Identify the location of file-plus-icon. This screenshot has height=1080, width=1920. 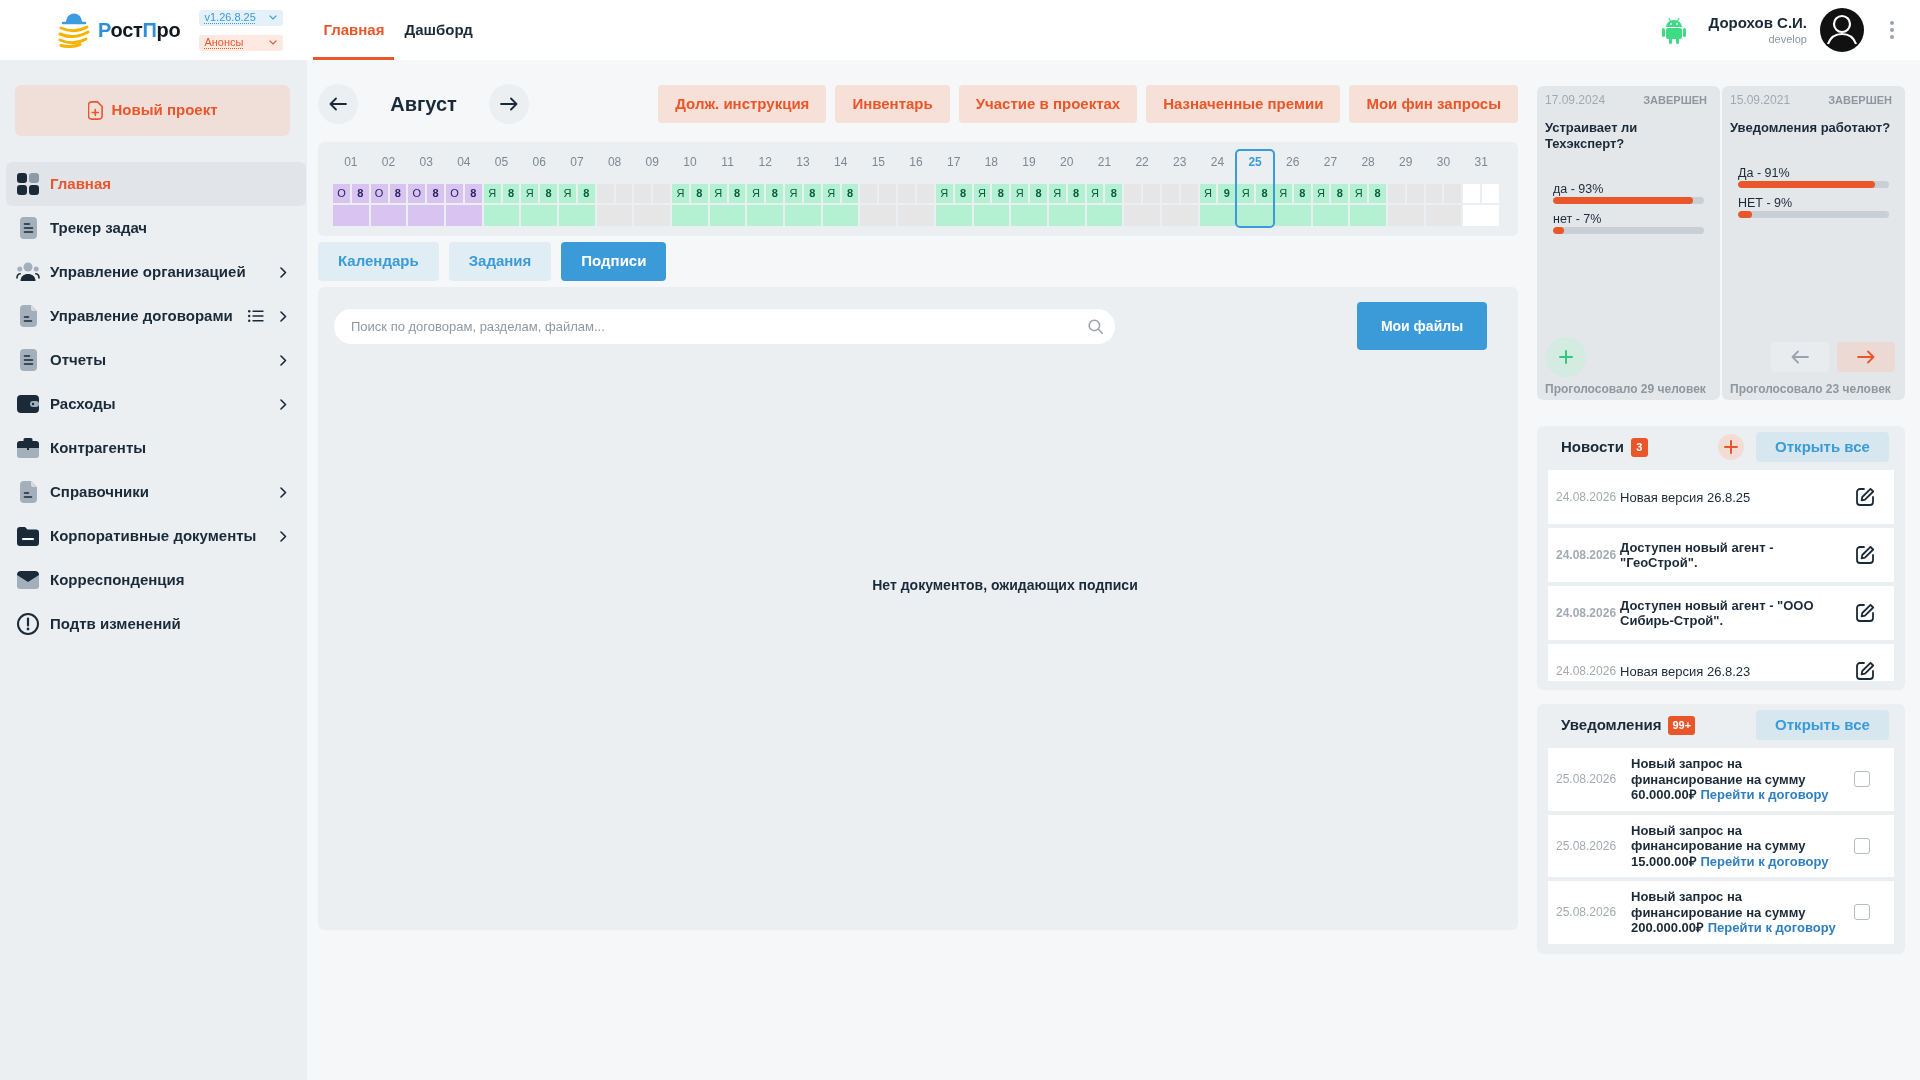
(95, 110).